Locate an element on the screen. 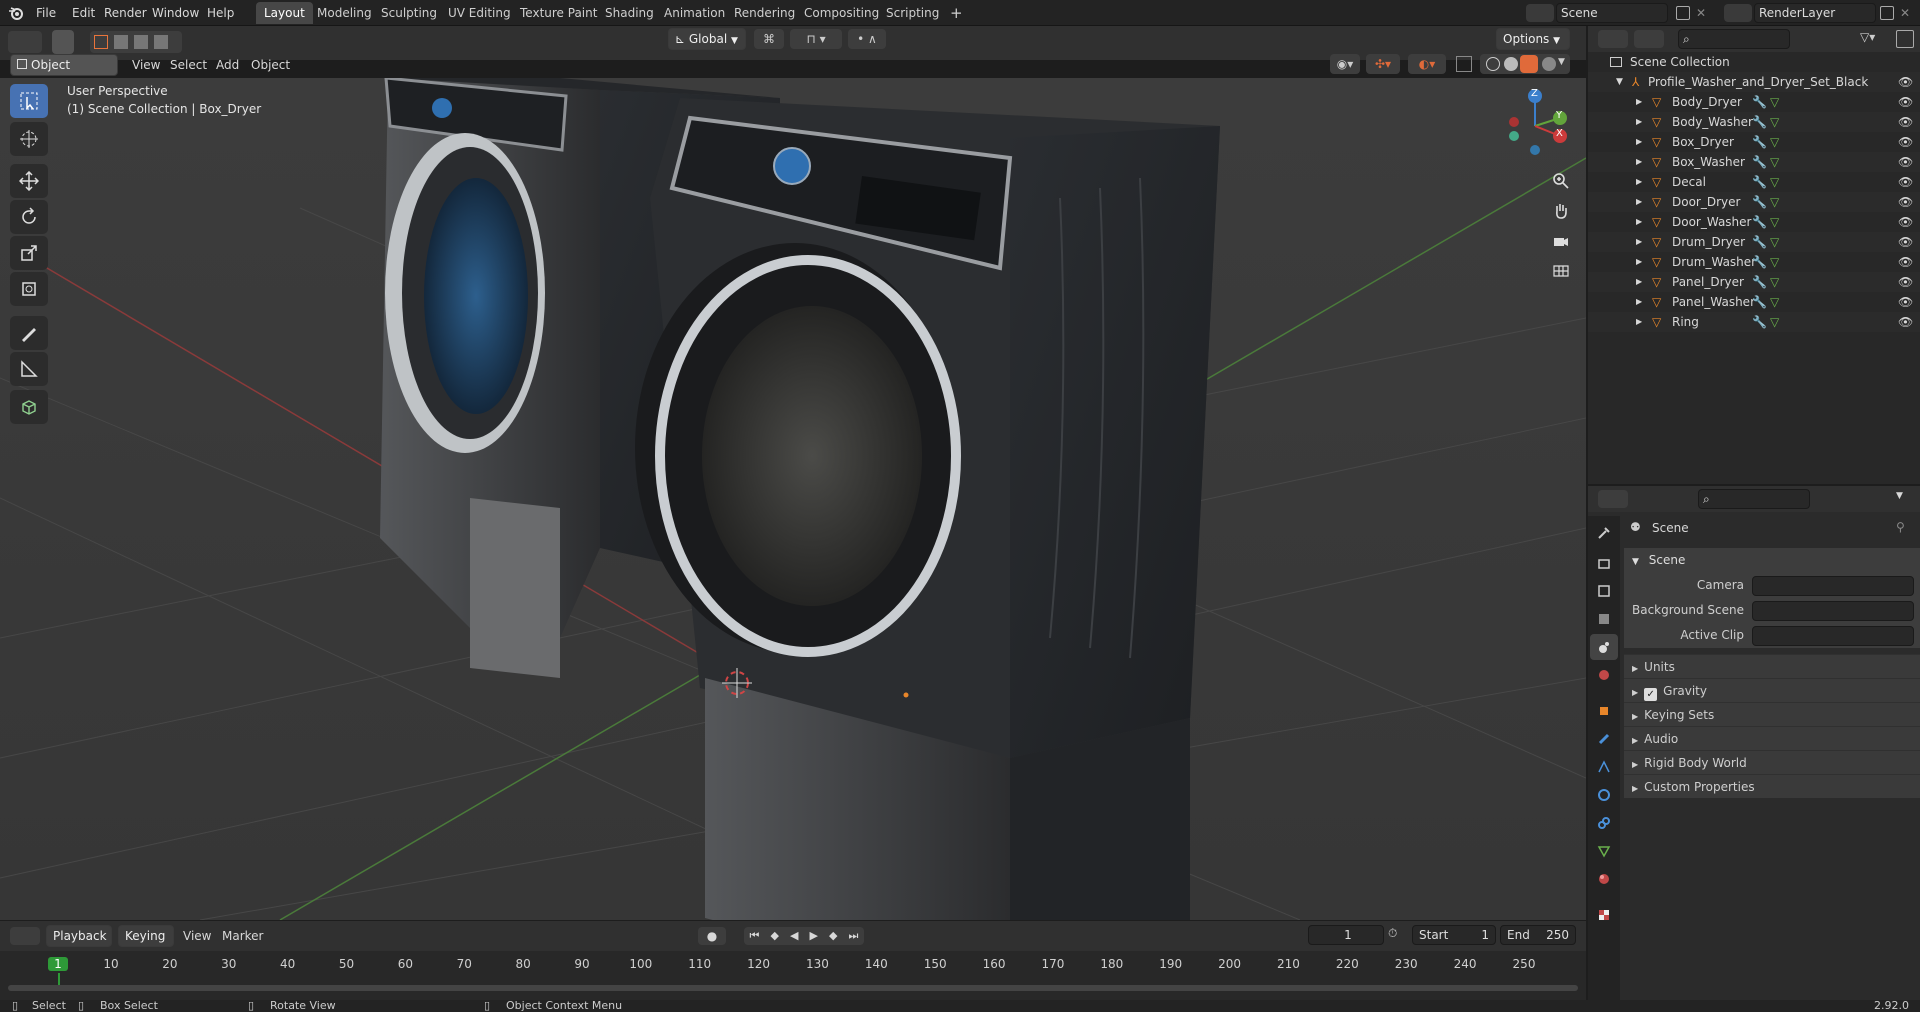  menu-help: Help is located at coordinates (220, 13).